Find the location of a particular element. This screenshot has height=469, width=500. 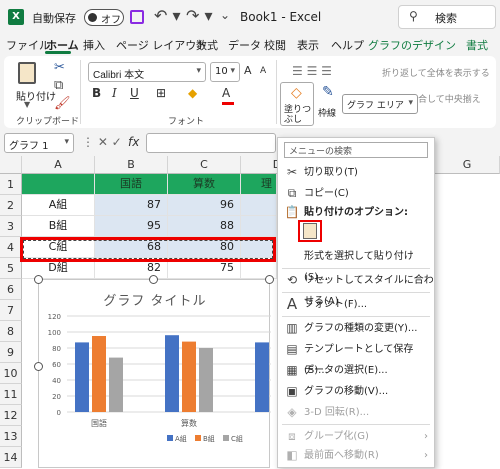

bold-icon: B is located at coordinates (96, 93).